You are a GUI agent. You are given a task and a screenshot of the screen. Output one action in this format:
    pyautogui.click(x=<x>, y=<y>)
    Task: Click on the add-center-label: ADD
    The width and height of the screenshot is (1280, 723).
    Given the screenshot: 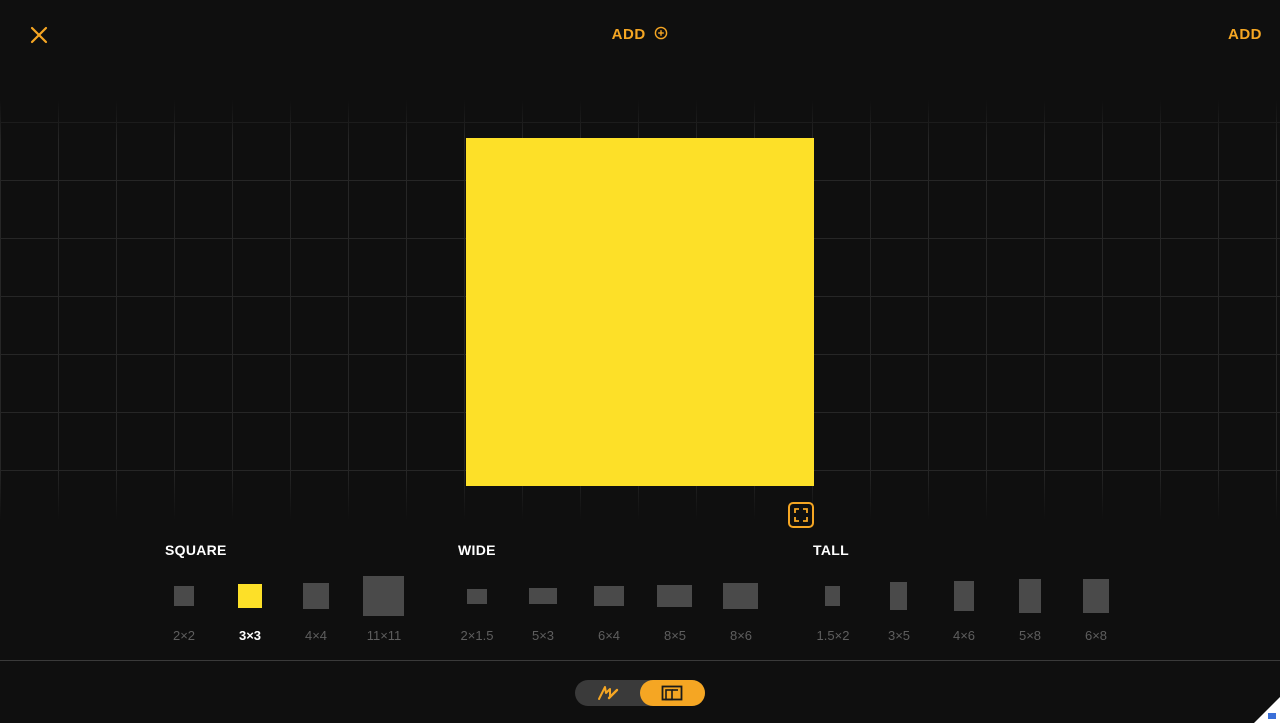 What is the action you would take?
    pyautogui.click(x=629, y=34)
    